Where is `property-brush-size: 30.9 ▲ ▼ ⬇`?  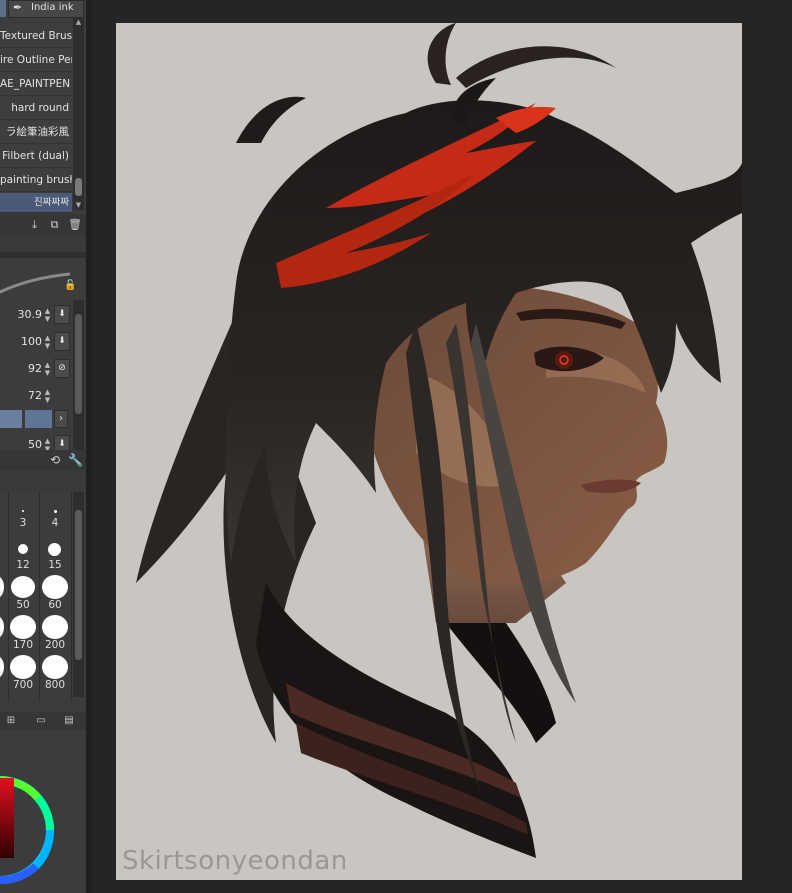 property-brush-size: 30.9 ▲ ▼ ⬇ is located at coordinates (37, 315).